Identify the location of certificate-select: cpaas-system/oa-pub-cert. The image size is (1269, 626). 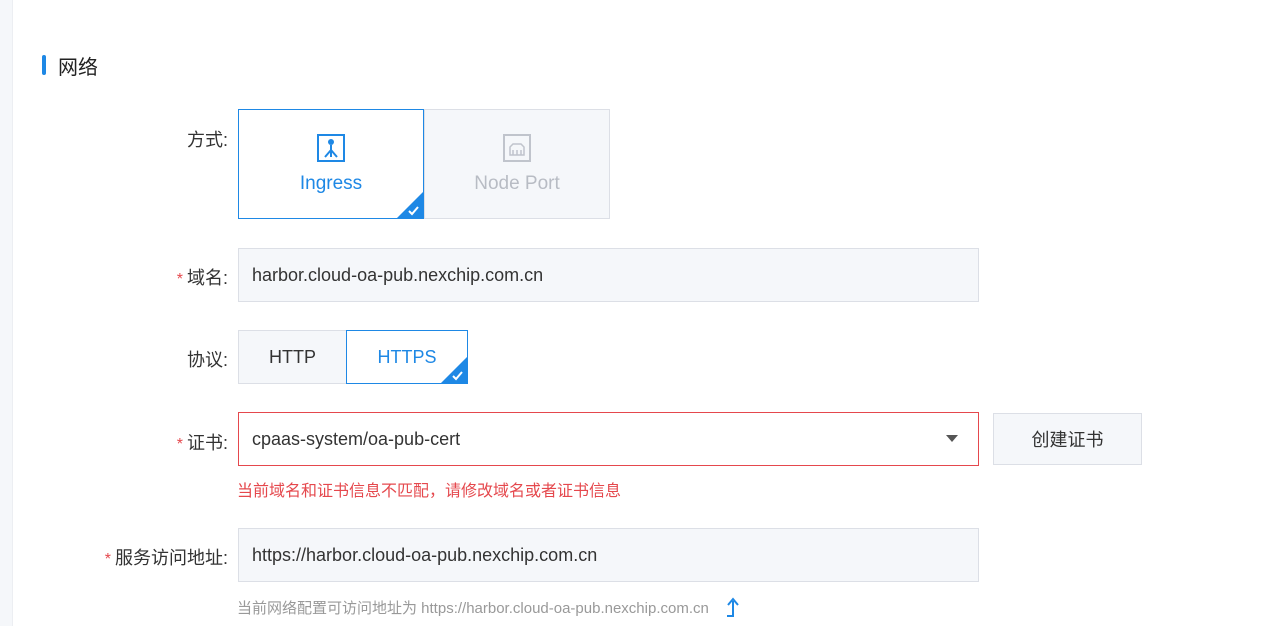
(608, 439).